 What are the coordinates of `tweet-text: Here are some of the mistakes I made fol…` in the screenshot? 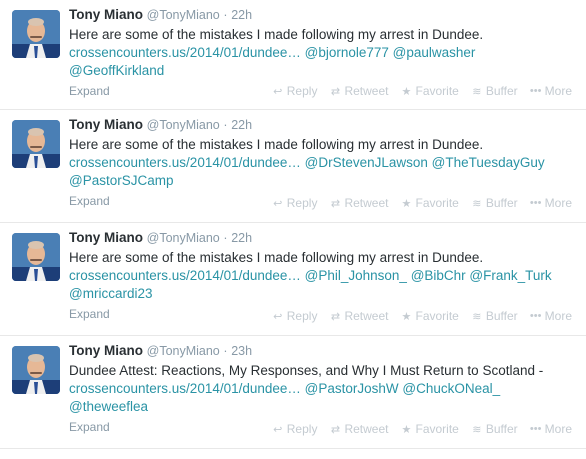 It's located at (323, 163).